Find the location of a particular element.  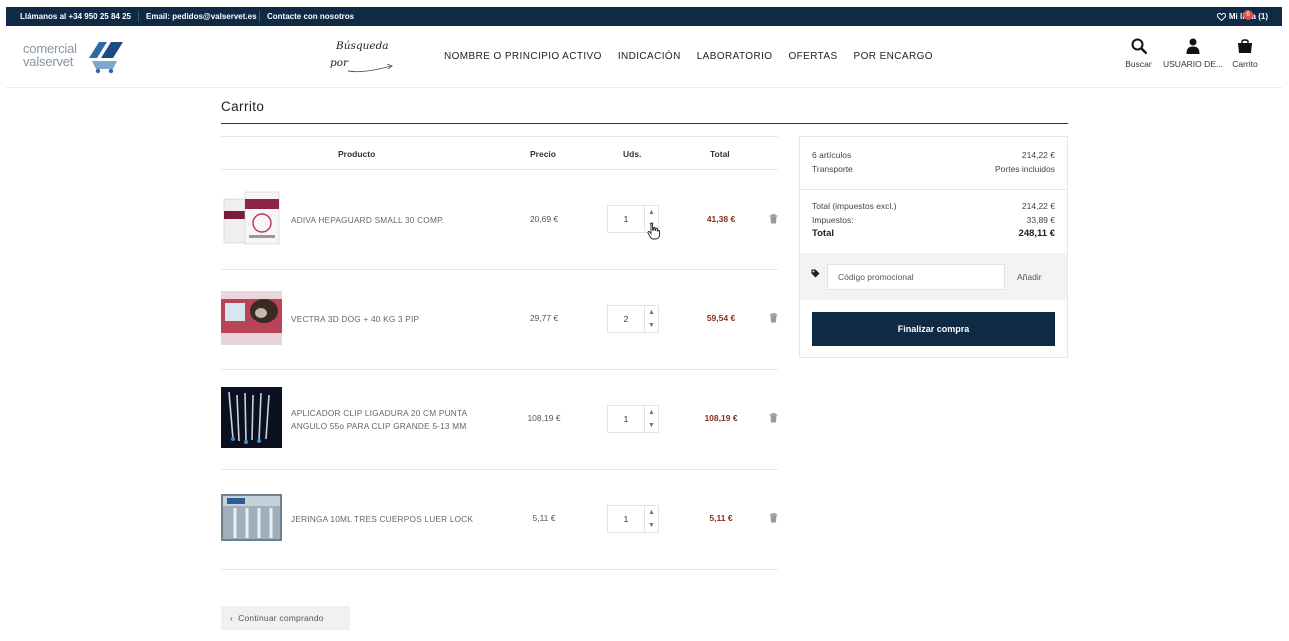

product-name: ADIVA HEPAGUARD SMALL 30 COMP. is located at coordinates (386, 220).